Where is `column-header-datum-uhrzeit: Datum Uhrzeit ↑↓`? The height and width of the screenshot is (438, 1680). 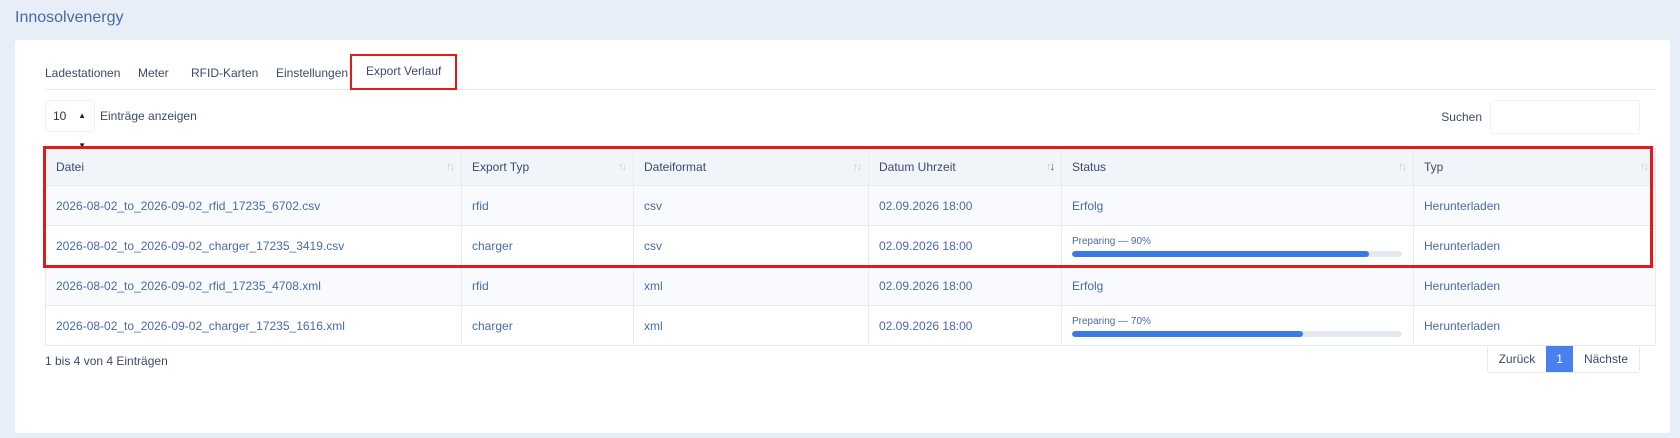
column-header-datum-uhrzeit: Datum Uhrzeit ↑↓ is located at coordinates (965, 167).